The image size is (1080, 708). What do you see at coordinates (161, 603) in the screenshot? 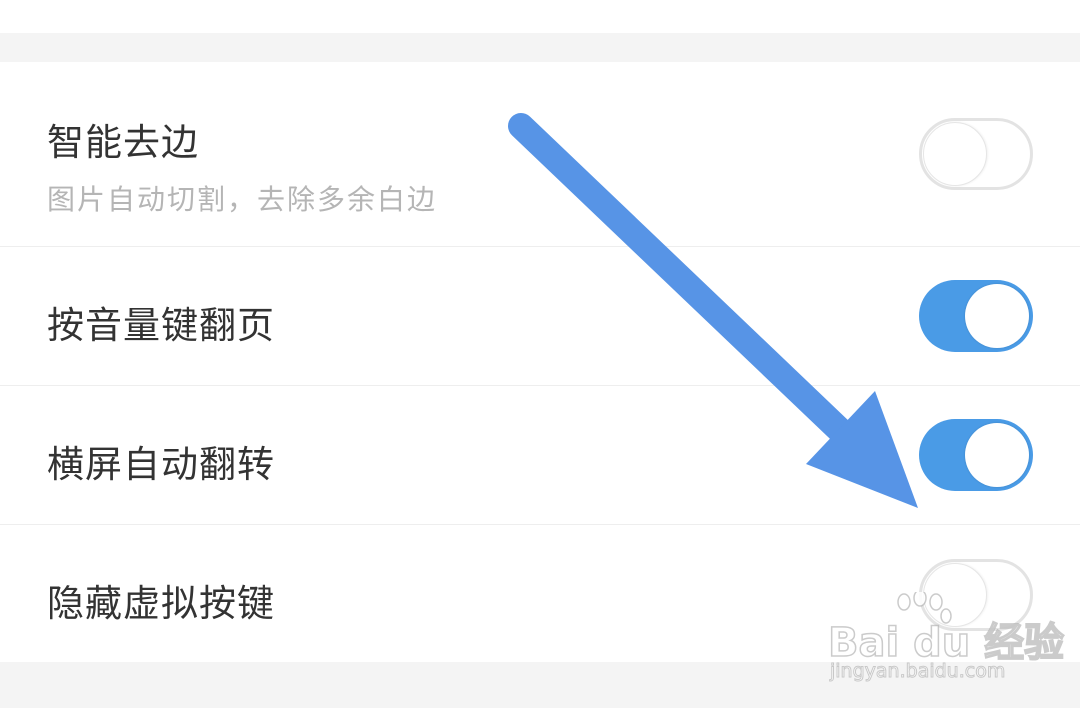
I see `setting-title: 隐藏虚拟按键` at bounding box center [161, 603].